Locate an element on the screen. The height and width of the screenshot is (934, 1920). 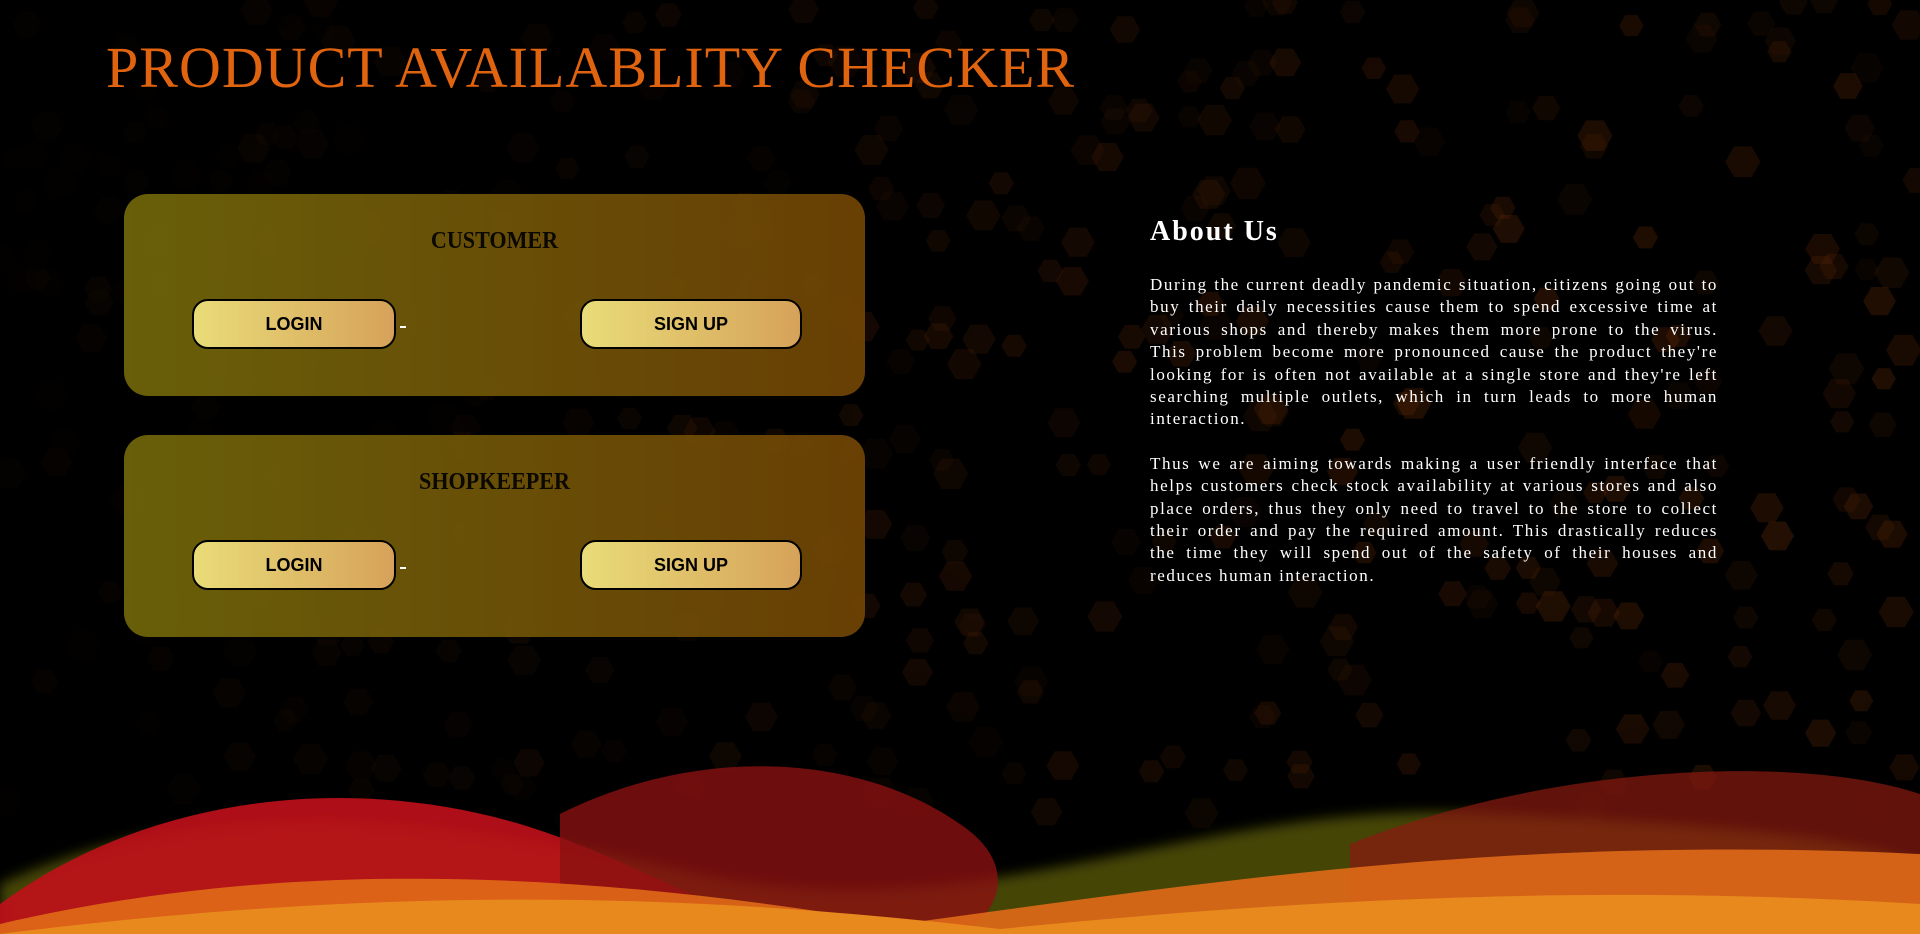
about-heading: About Us is located at coordinates (1214, 231).